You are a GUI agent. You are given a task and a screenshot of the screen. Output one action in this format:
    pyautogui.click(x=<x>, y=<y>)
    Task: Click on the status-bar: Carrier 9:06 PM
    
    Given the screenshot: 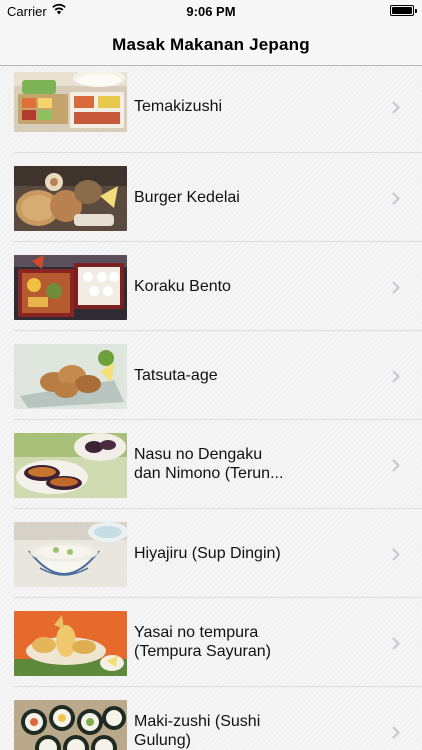 What is the action you would take?
    pyautogui.click(x=211, y=12)
    